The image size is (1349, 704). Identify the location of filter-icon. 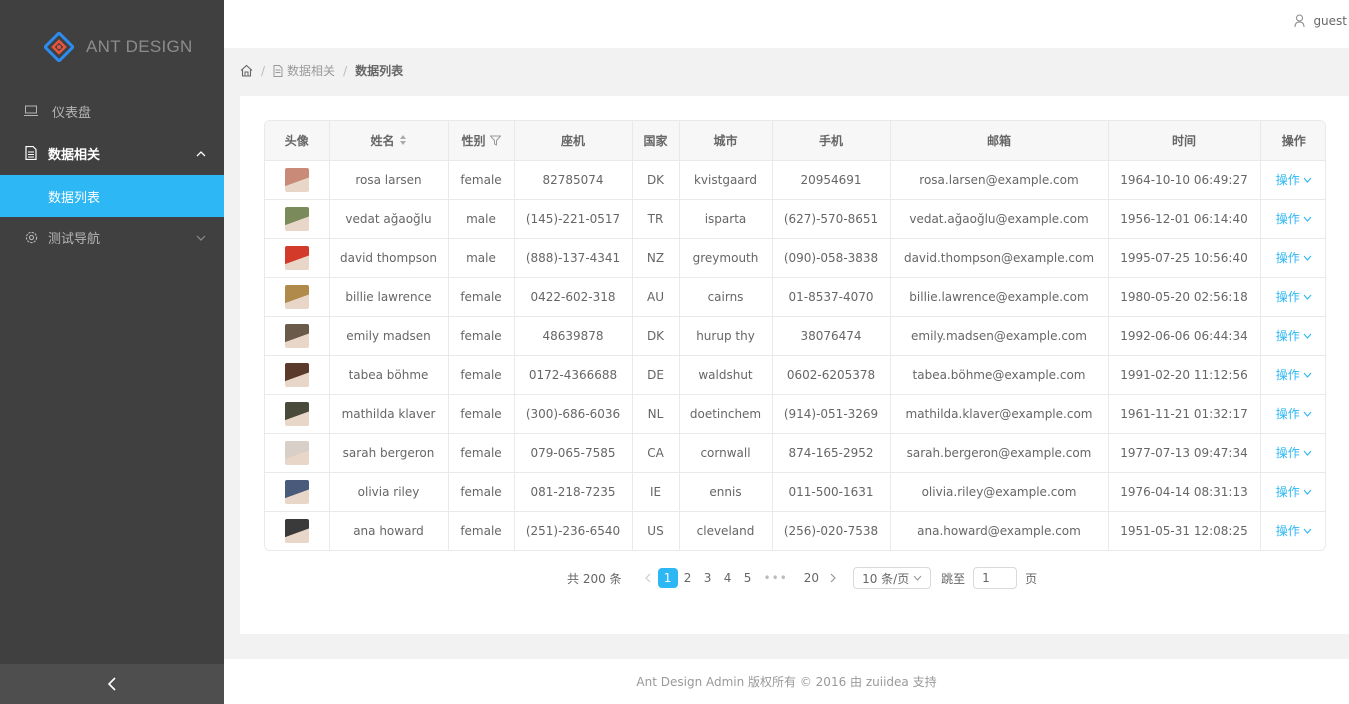
(495, 140).